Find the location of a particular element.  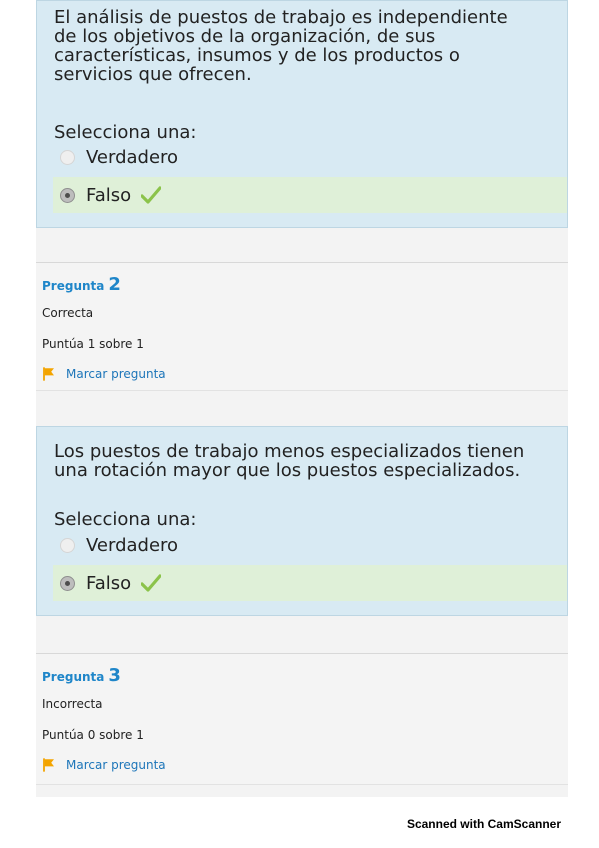

question-number: 3 is located at coordinates (114, 675).